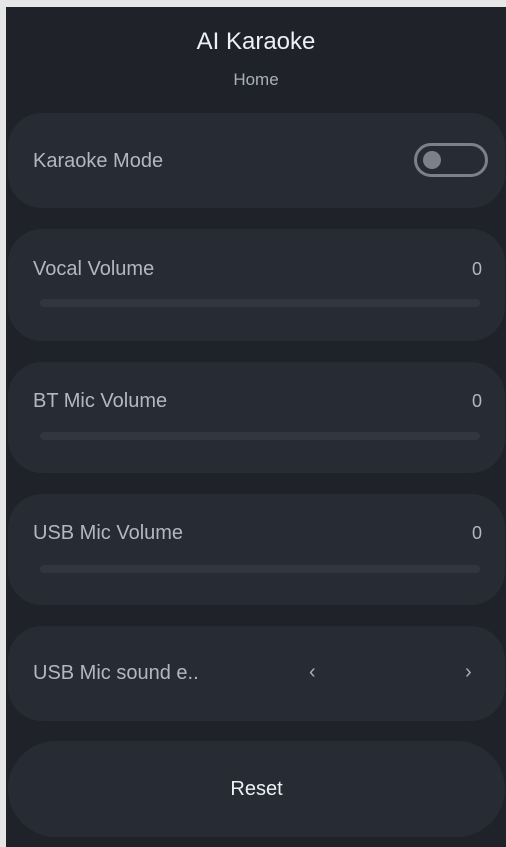 This screenshot has width=506, height=847. What do you see at coordinates (116, 673) in the screenshot?
I see `usb-mic-sound-effect-label: USB Mic sound e..` at bounding box center [116, 673].